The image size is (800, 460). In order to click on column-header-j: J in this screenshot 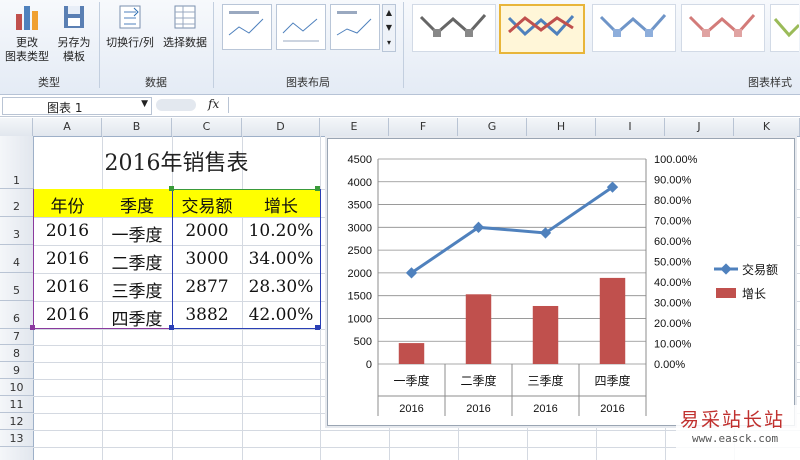, I will do `click(699, 127)`.